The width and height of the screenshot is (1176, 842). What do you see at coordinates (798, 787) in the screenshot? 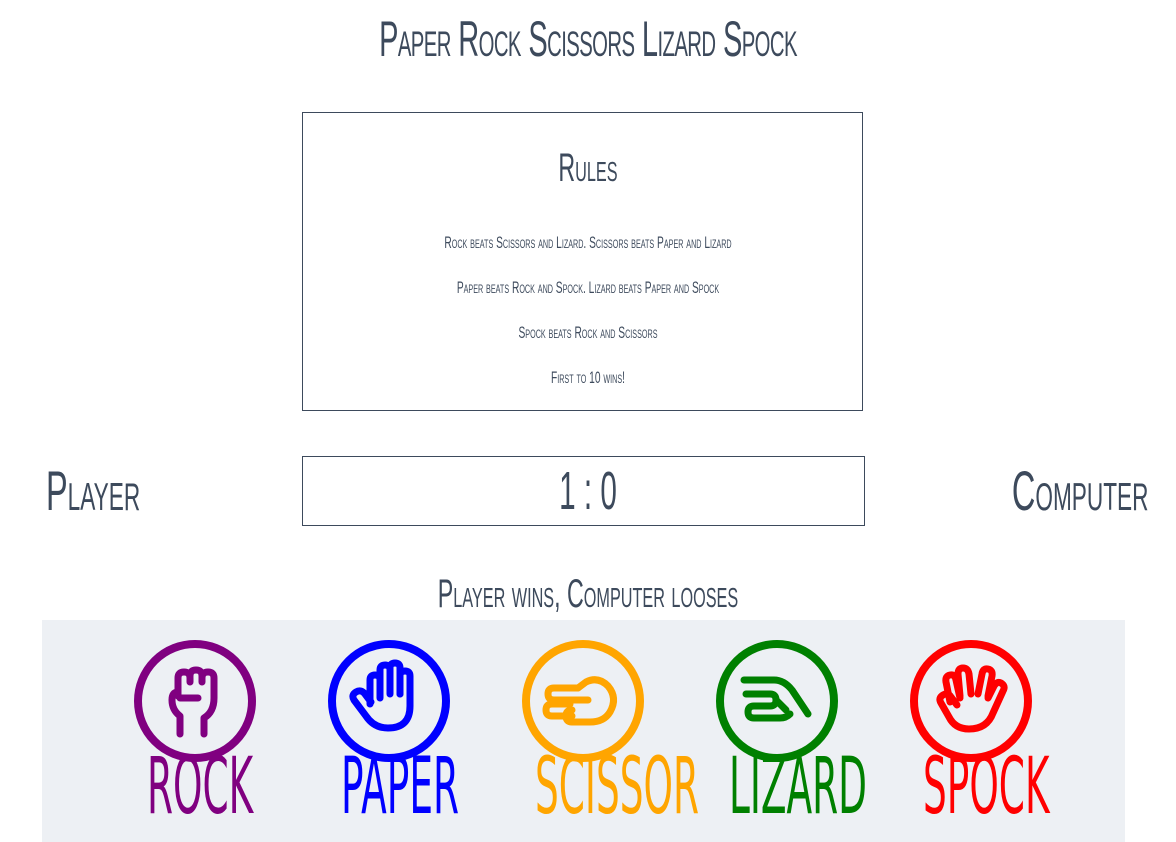
I see `lizard-label: LIZARD` at bounding box center [798, 787].